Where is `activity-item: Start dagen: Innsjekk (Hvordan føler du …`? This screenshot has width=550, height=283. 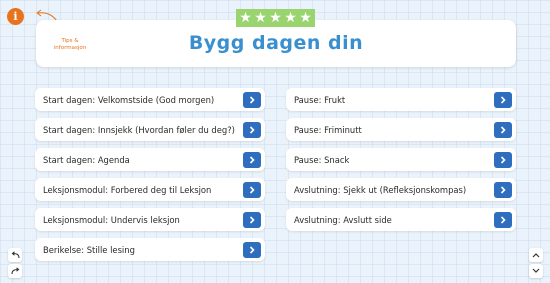 activity-item: Start dagen: Innsjekk (Hvordan føler du … is located at coordinates (150, 129).